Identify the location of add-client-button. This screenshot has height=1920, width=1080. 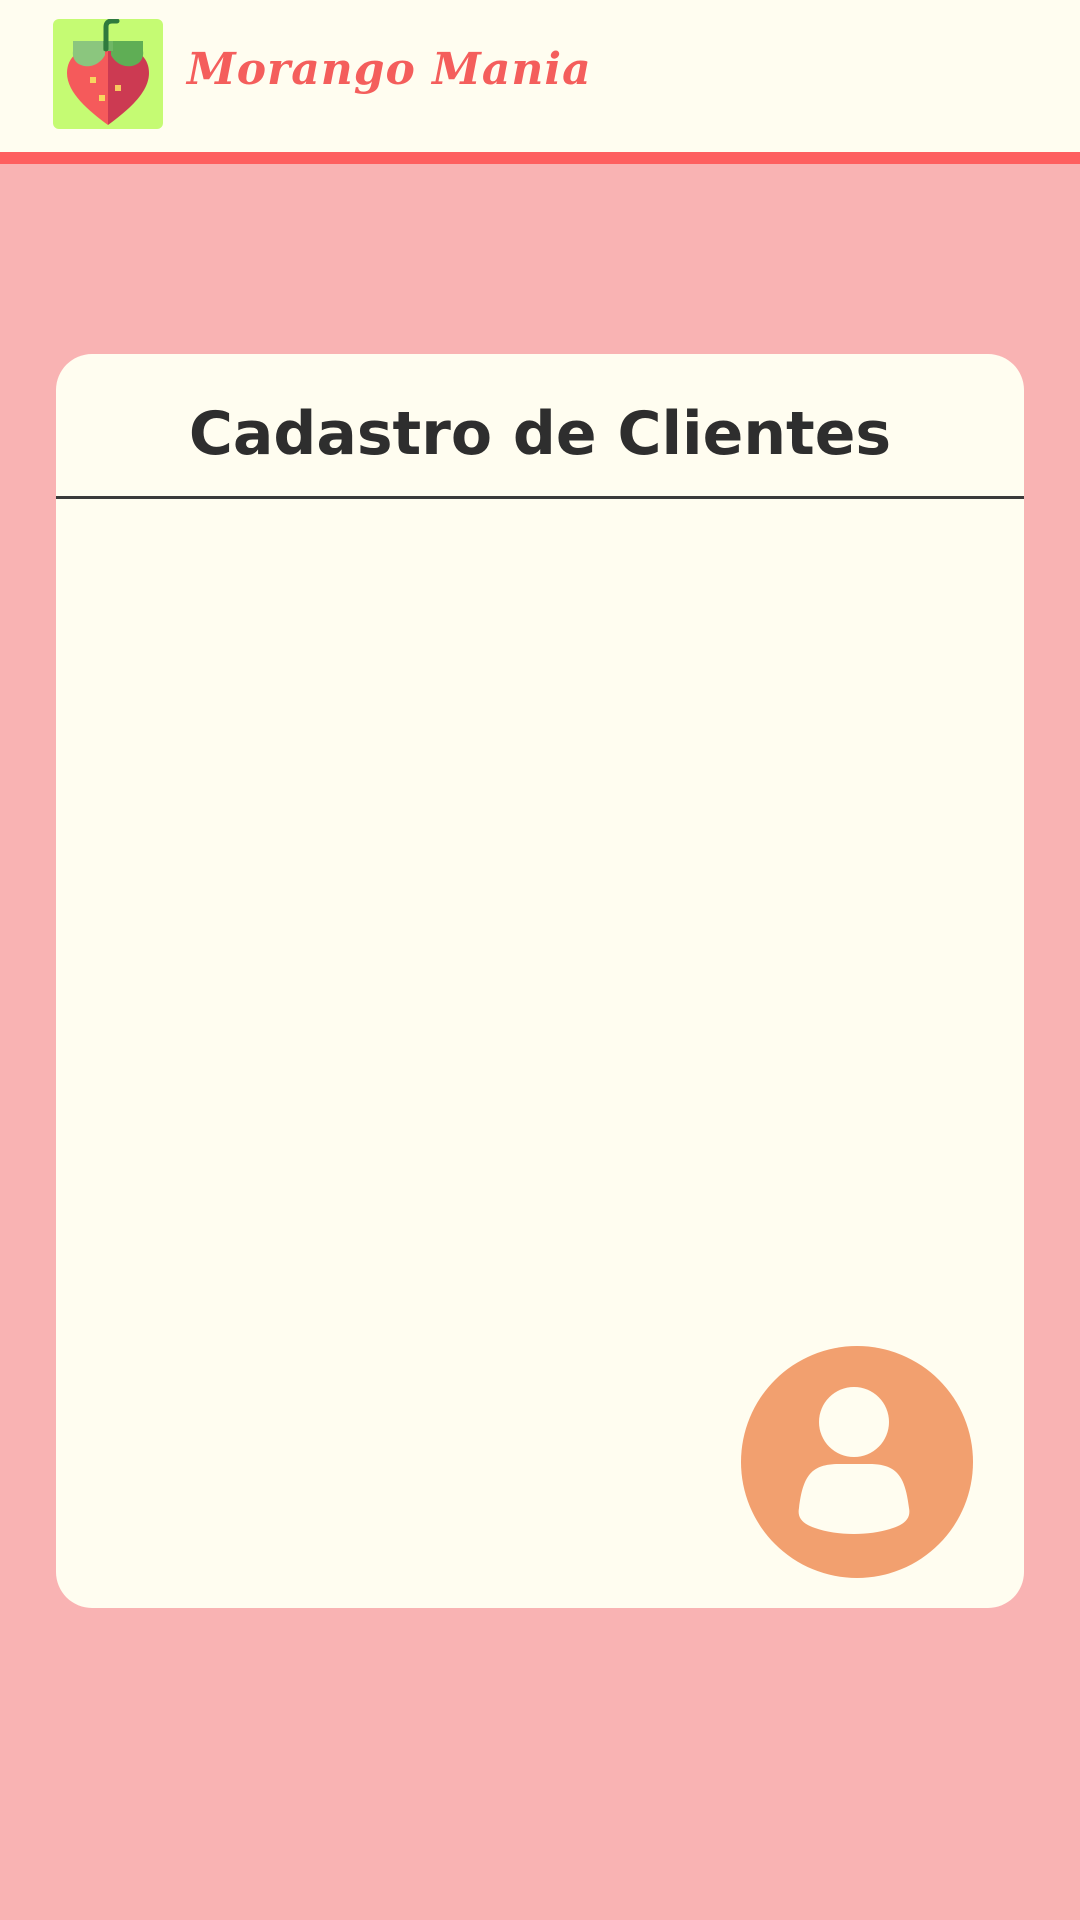
(857, 1462).